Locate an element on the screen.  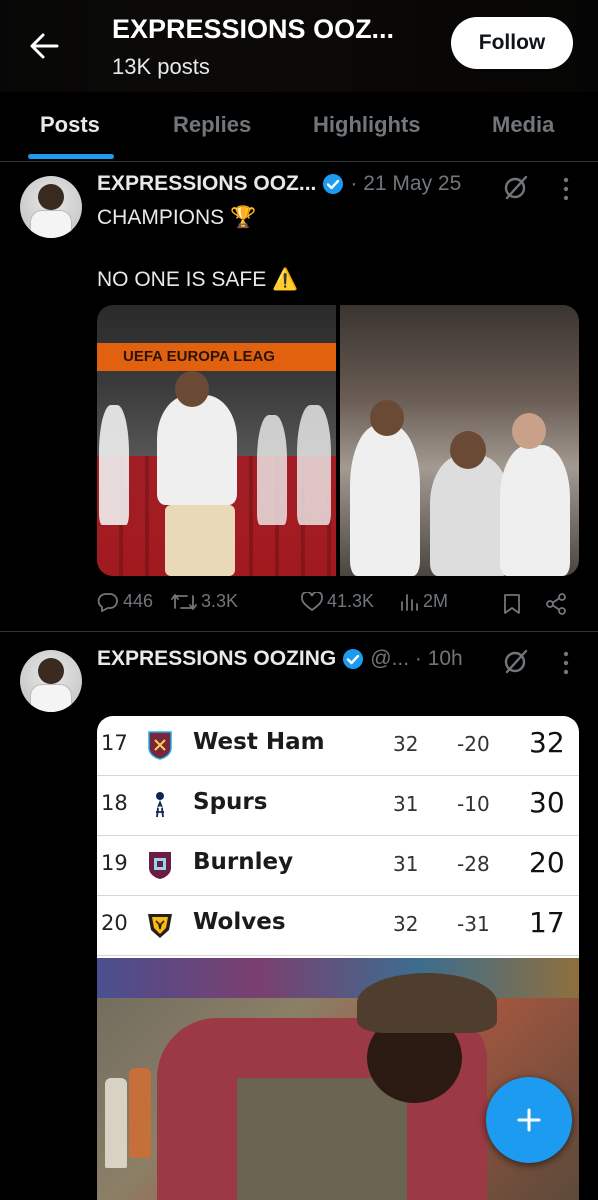
stadium-banner-text: UEFA EUROPA LEAG is located at coordinates (216, 357).